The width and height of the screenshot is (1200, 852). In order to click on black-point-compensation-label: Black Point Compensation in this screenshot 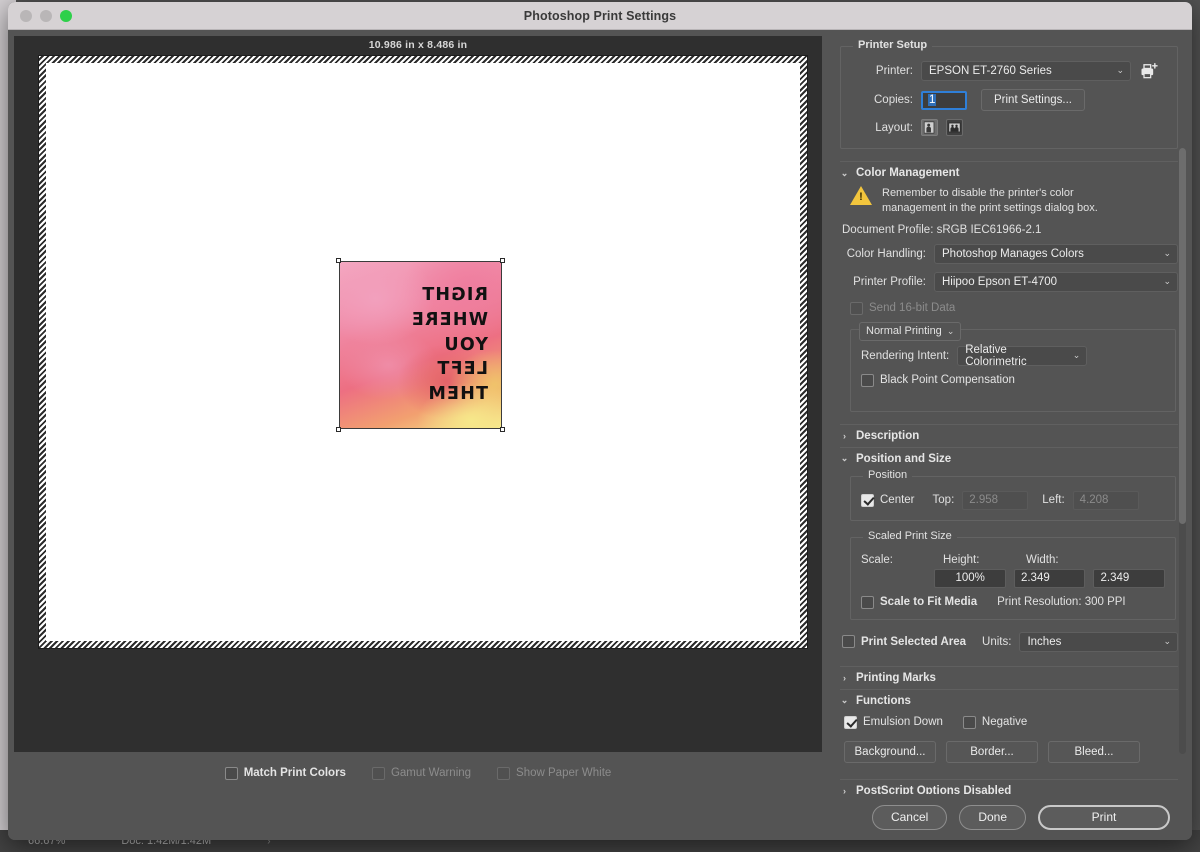, I will do `click(947, 380)`.